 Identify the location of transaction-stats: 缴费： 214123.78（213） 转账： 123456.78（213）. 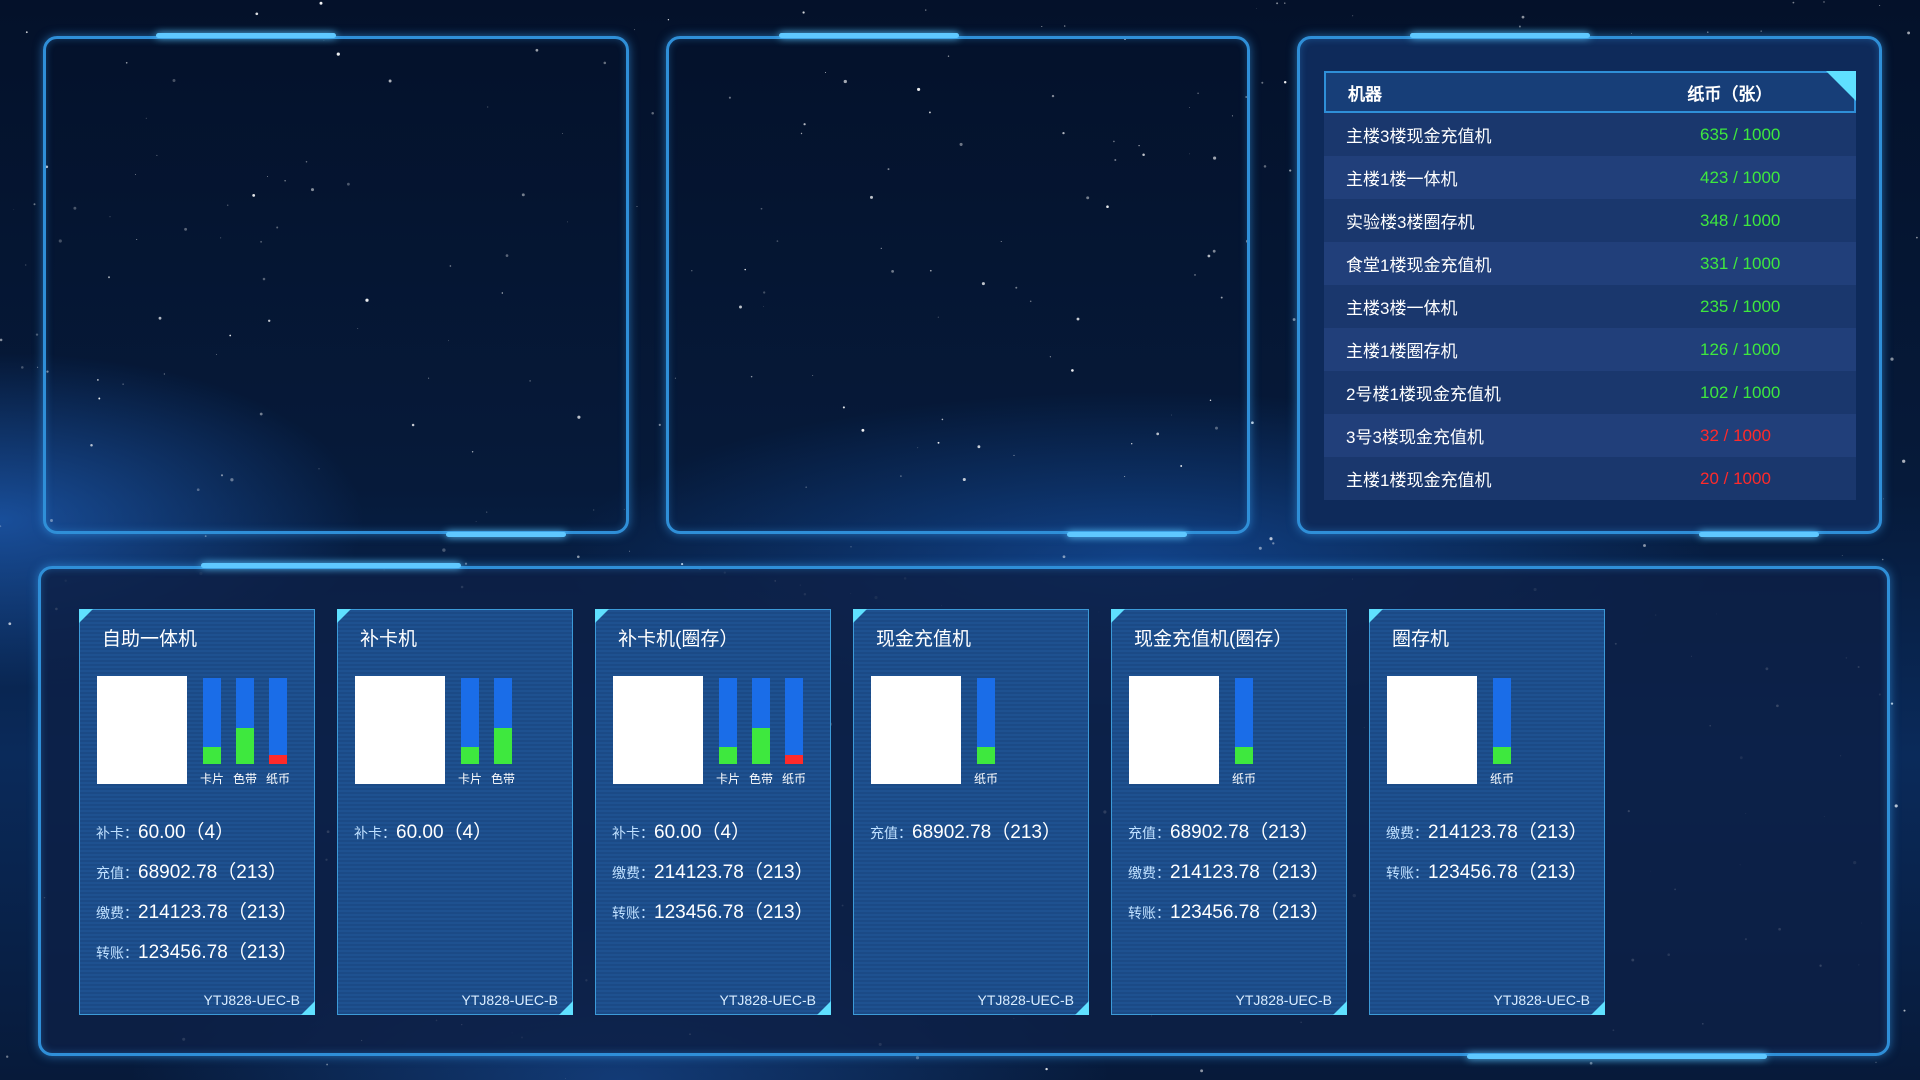
(1487, 857).